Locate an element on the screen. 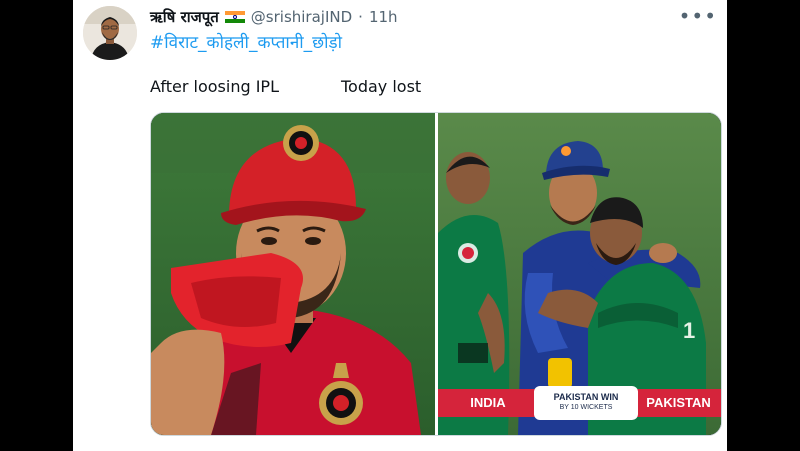 Image resolution: width=800 pixels, height=451 pixels. tweet-timestamp: 11h is located at coordinates (383, 17).